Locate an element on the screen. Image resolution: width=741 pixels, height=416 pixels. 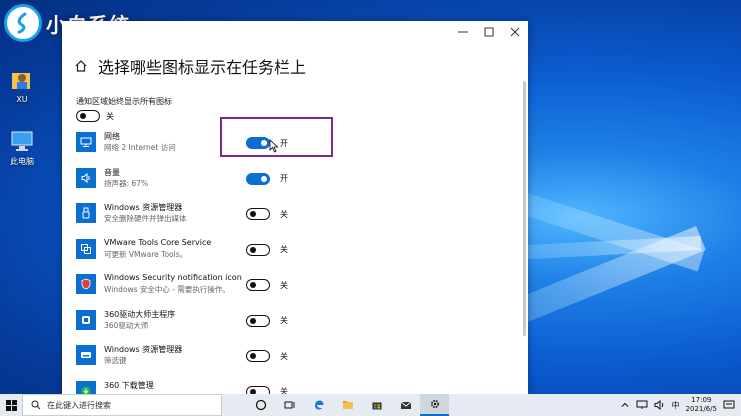
scrollbar is located at coordinates (524, 208).